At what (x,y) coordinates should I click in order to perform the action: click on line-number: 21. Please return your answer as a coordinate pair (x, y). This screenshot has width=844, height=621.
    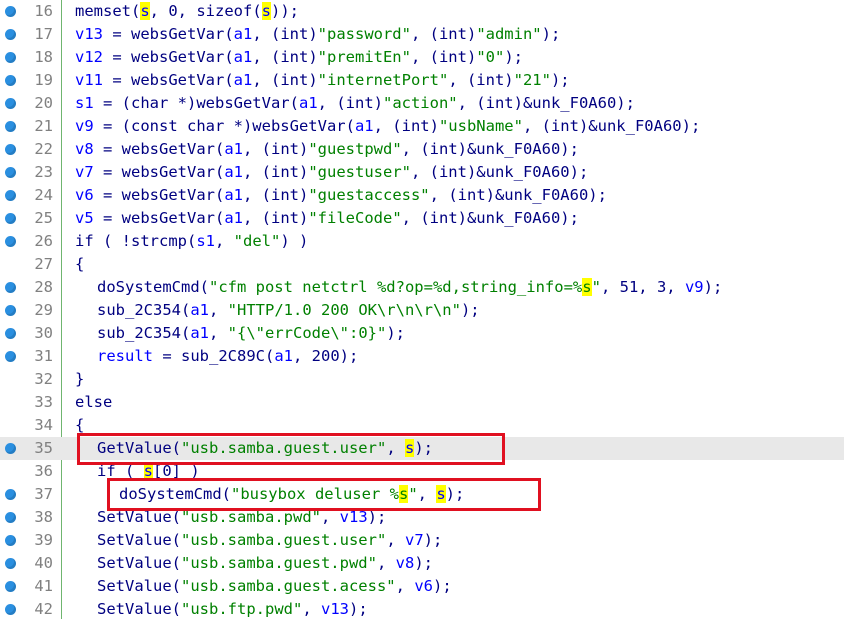
    Looking at the image, I should click on (43, 126).